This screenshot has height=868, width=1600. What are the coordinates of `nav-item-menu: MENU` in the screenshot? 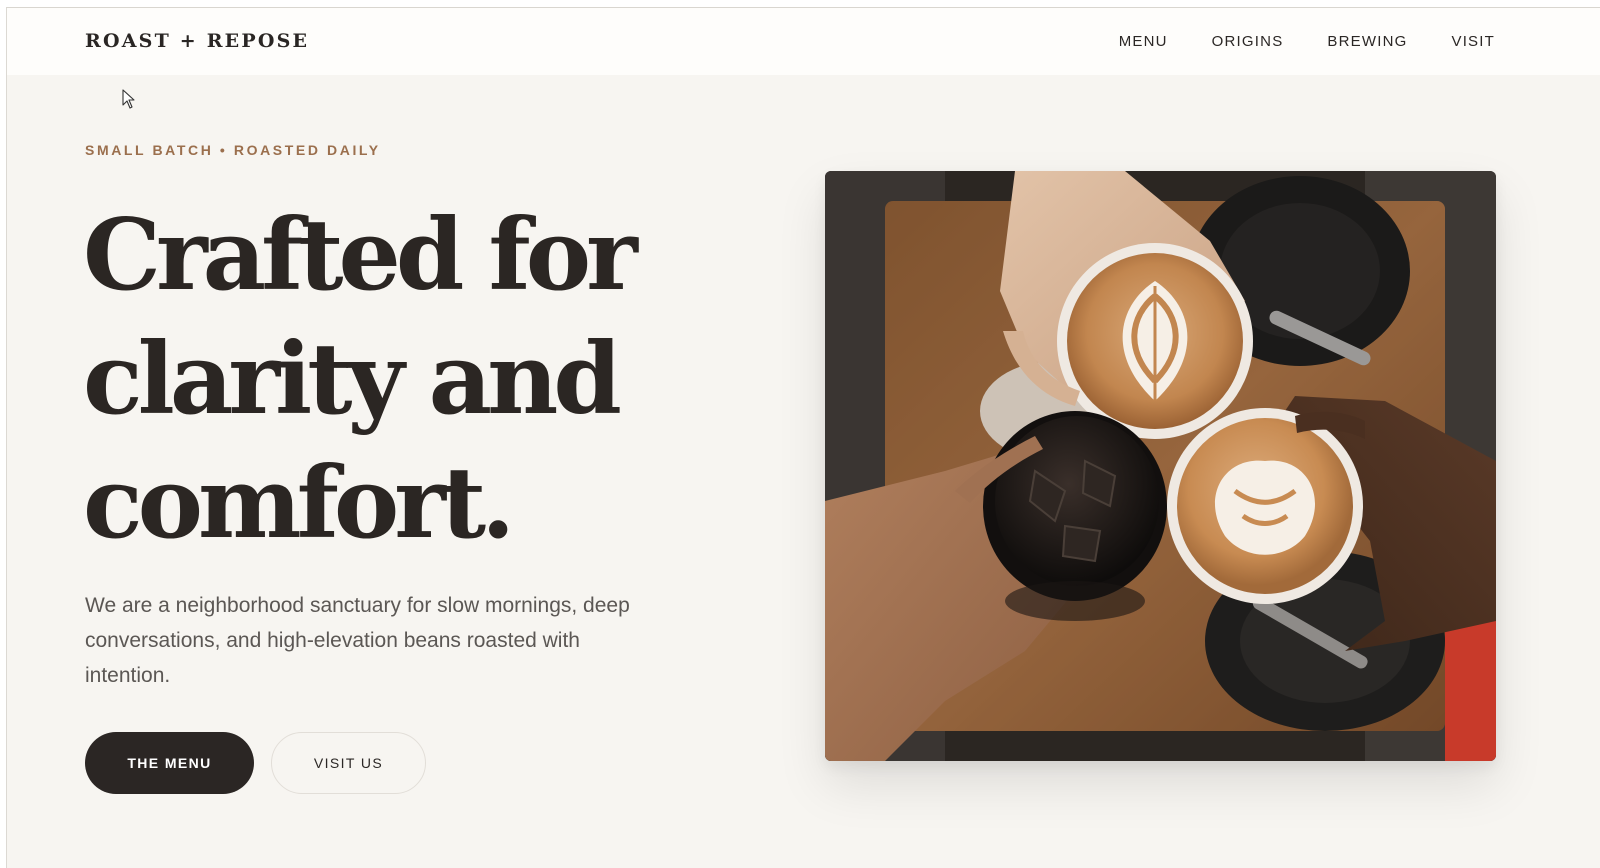 It's located at (1143, 41).